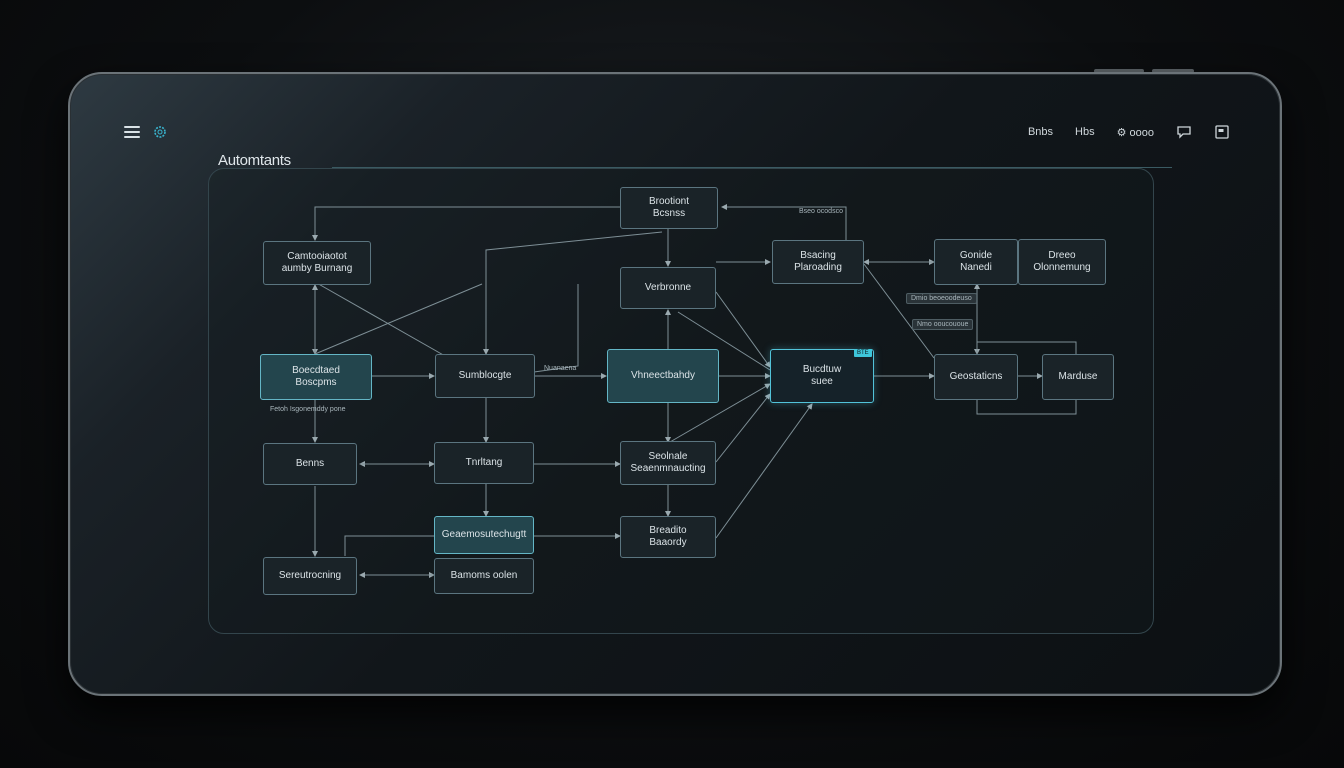  Describe the element at coordinates (485, 376) in the screenshot. I see `node-mid-left: Sumblocgte` at that location.